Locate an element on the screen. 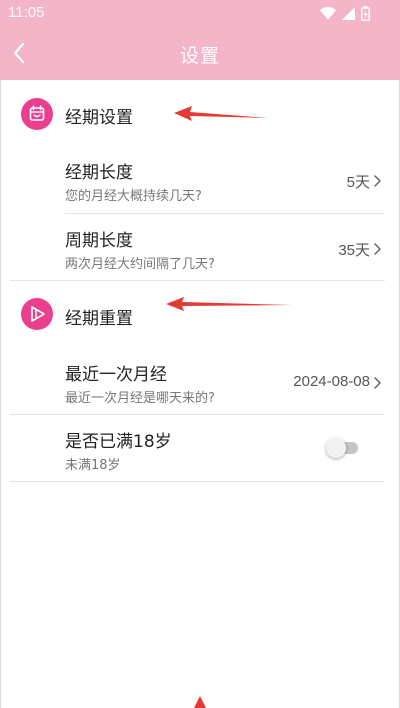 The width and height of the screenshot is (400, 708). row-subtitle: 未满18岁 is located at coordinates (93, 465).